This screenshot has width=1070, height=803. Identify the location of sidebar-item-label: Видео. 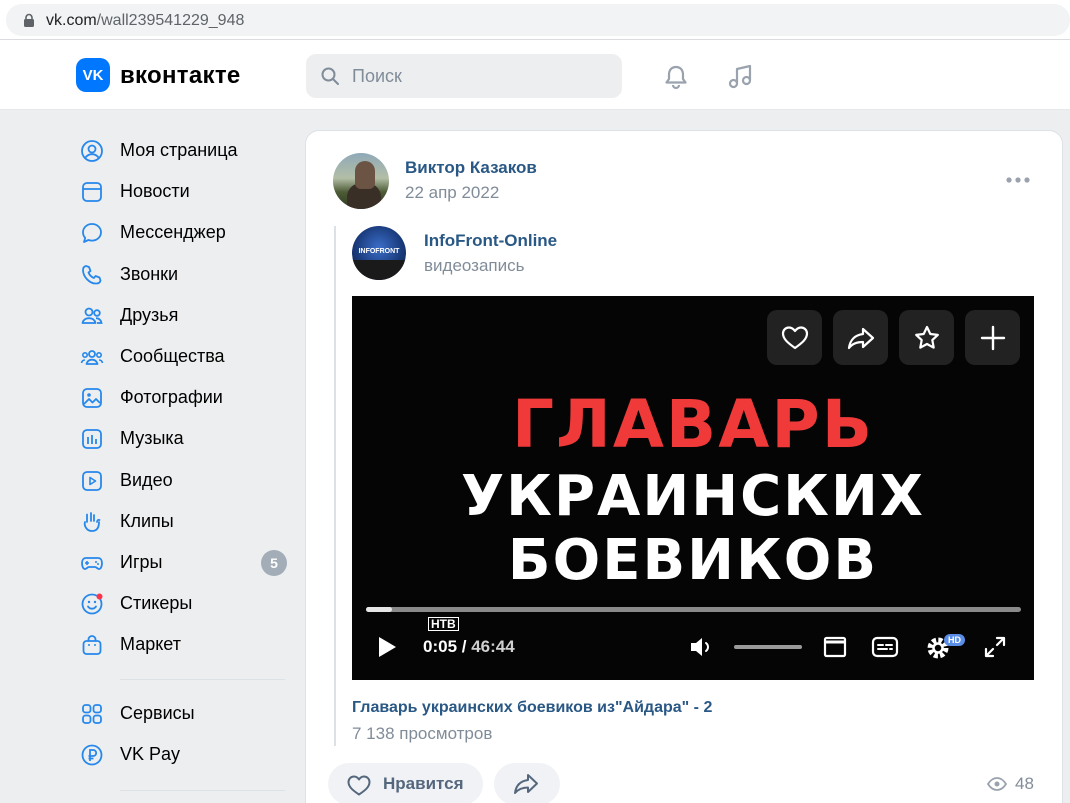
(146, 479).